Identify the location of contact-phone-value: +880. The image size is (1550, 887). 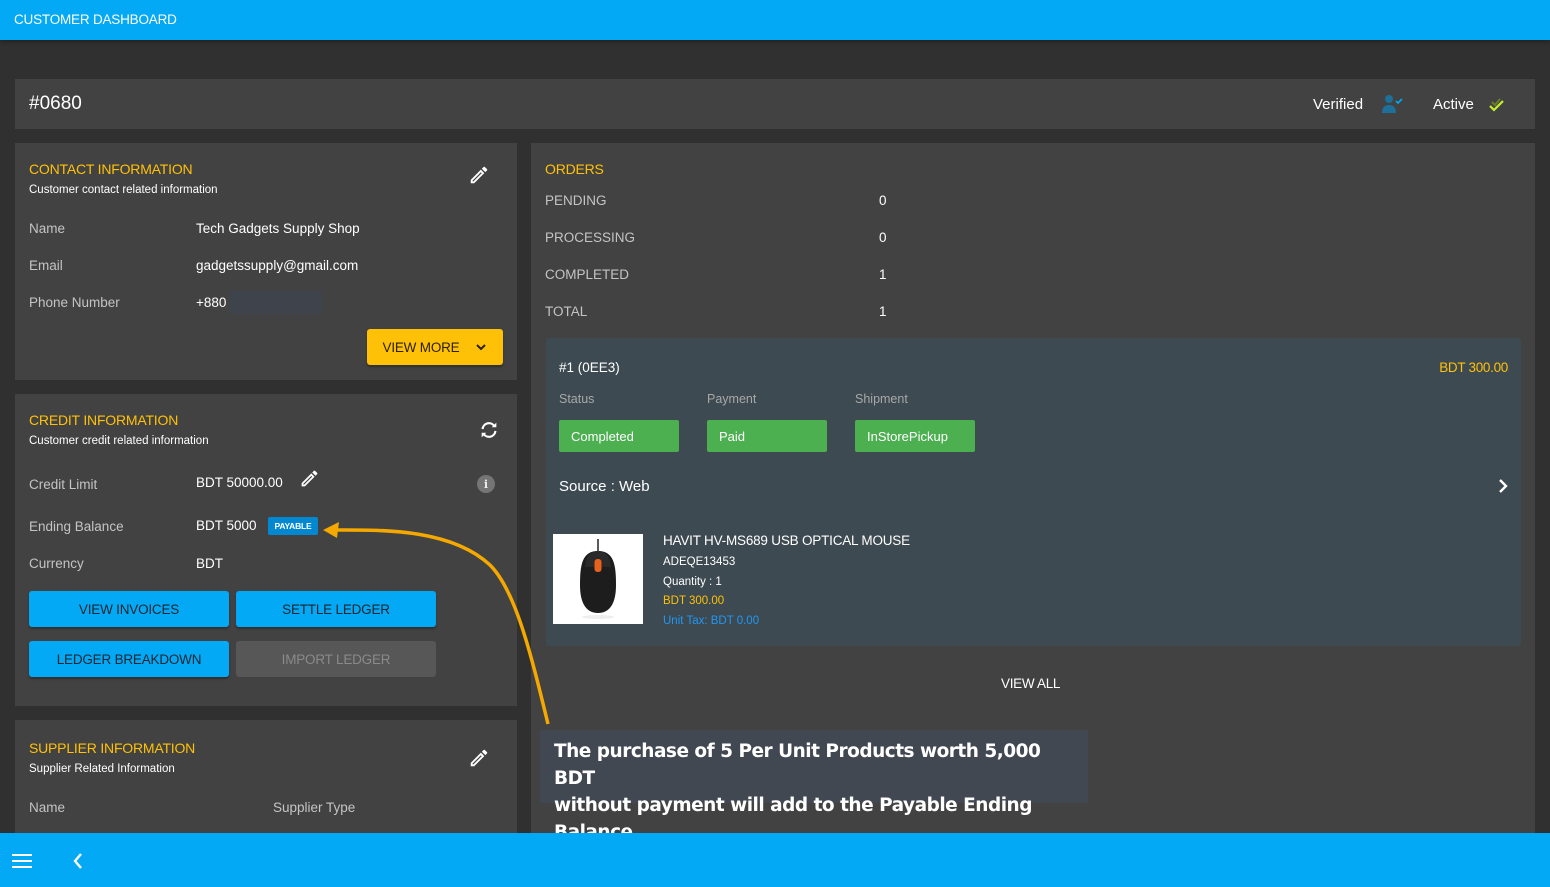
(211, 302).